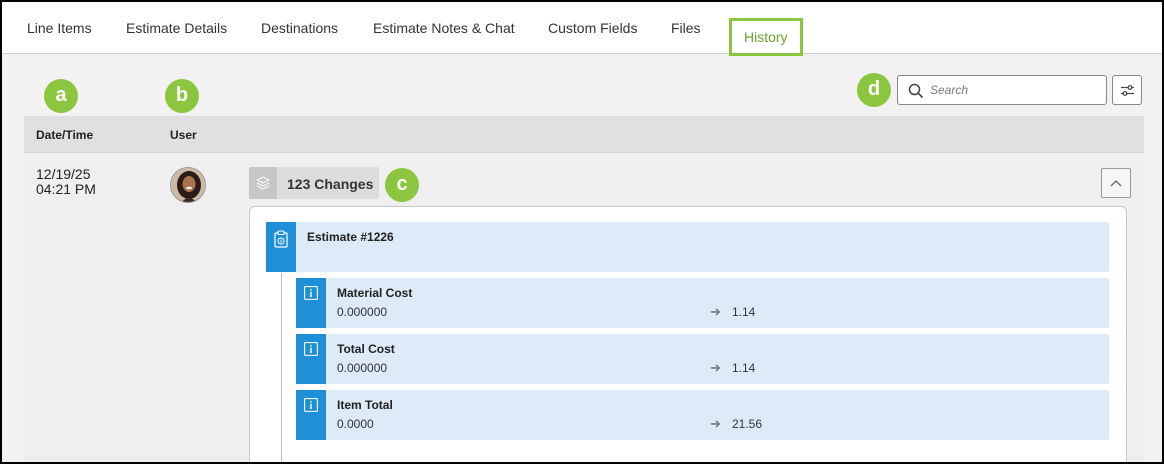  Describe the element at coordinates (355, 424) in the screenshot. I see `change-old-value: 0.0000` at that location.